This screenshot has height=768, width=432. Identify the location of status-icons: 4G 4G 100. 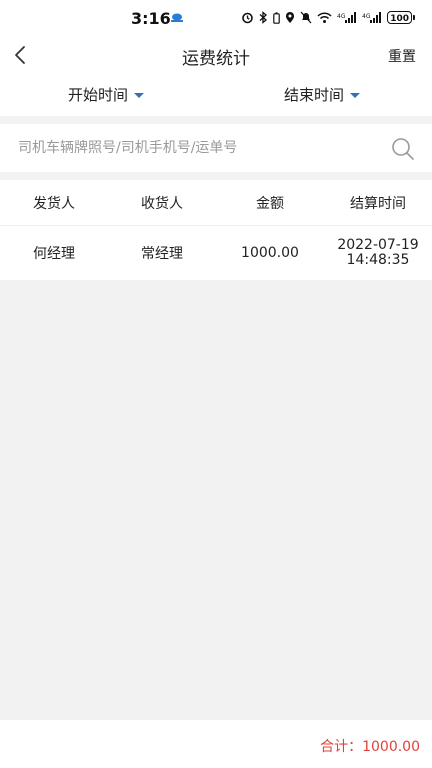
(328, 17).